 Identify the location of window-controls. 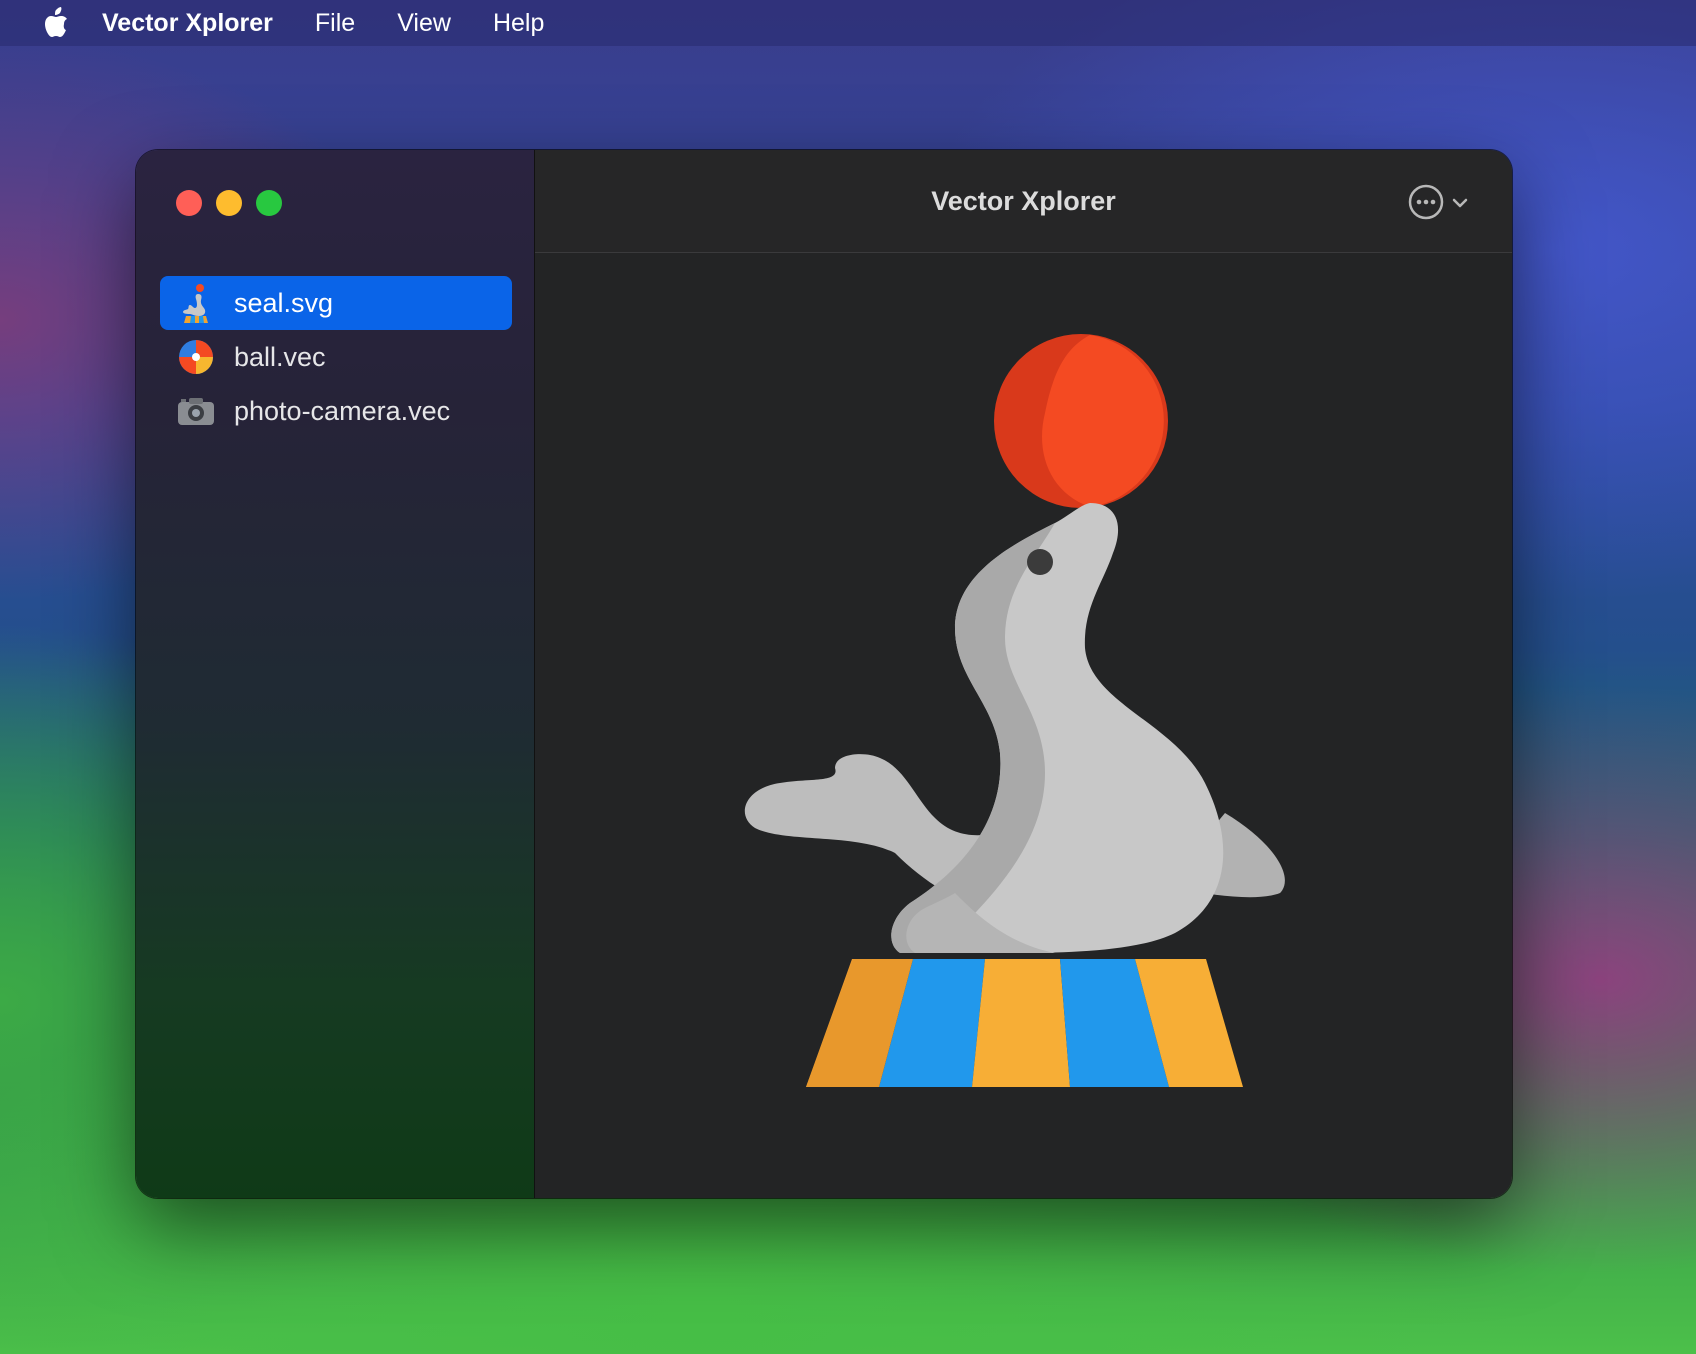
(229, 203).